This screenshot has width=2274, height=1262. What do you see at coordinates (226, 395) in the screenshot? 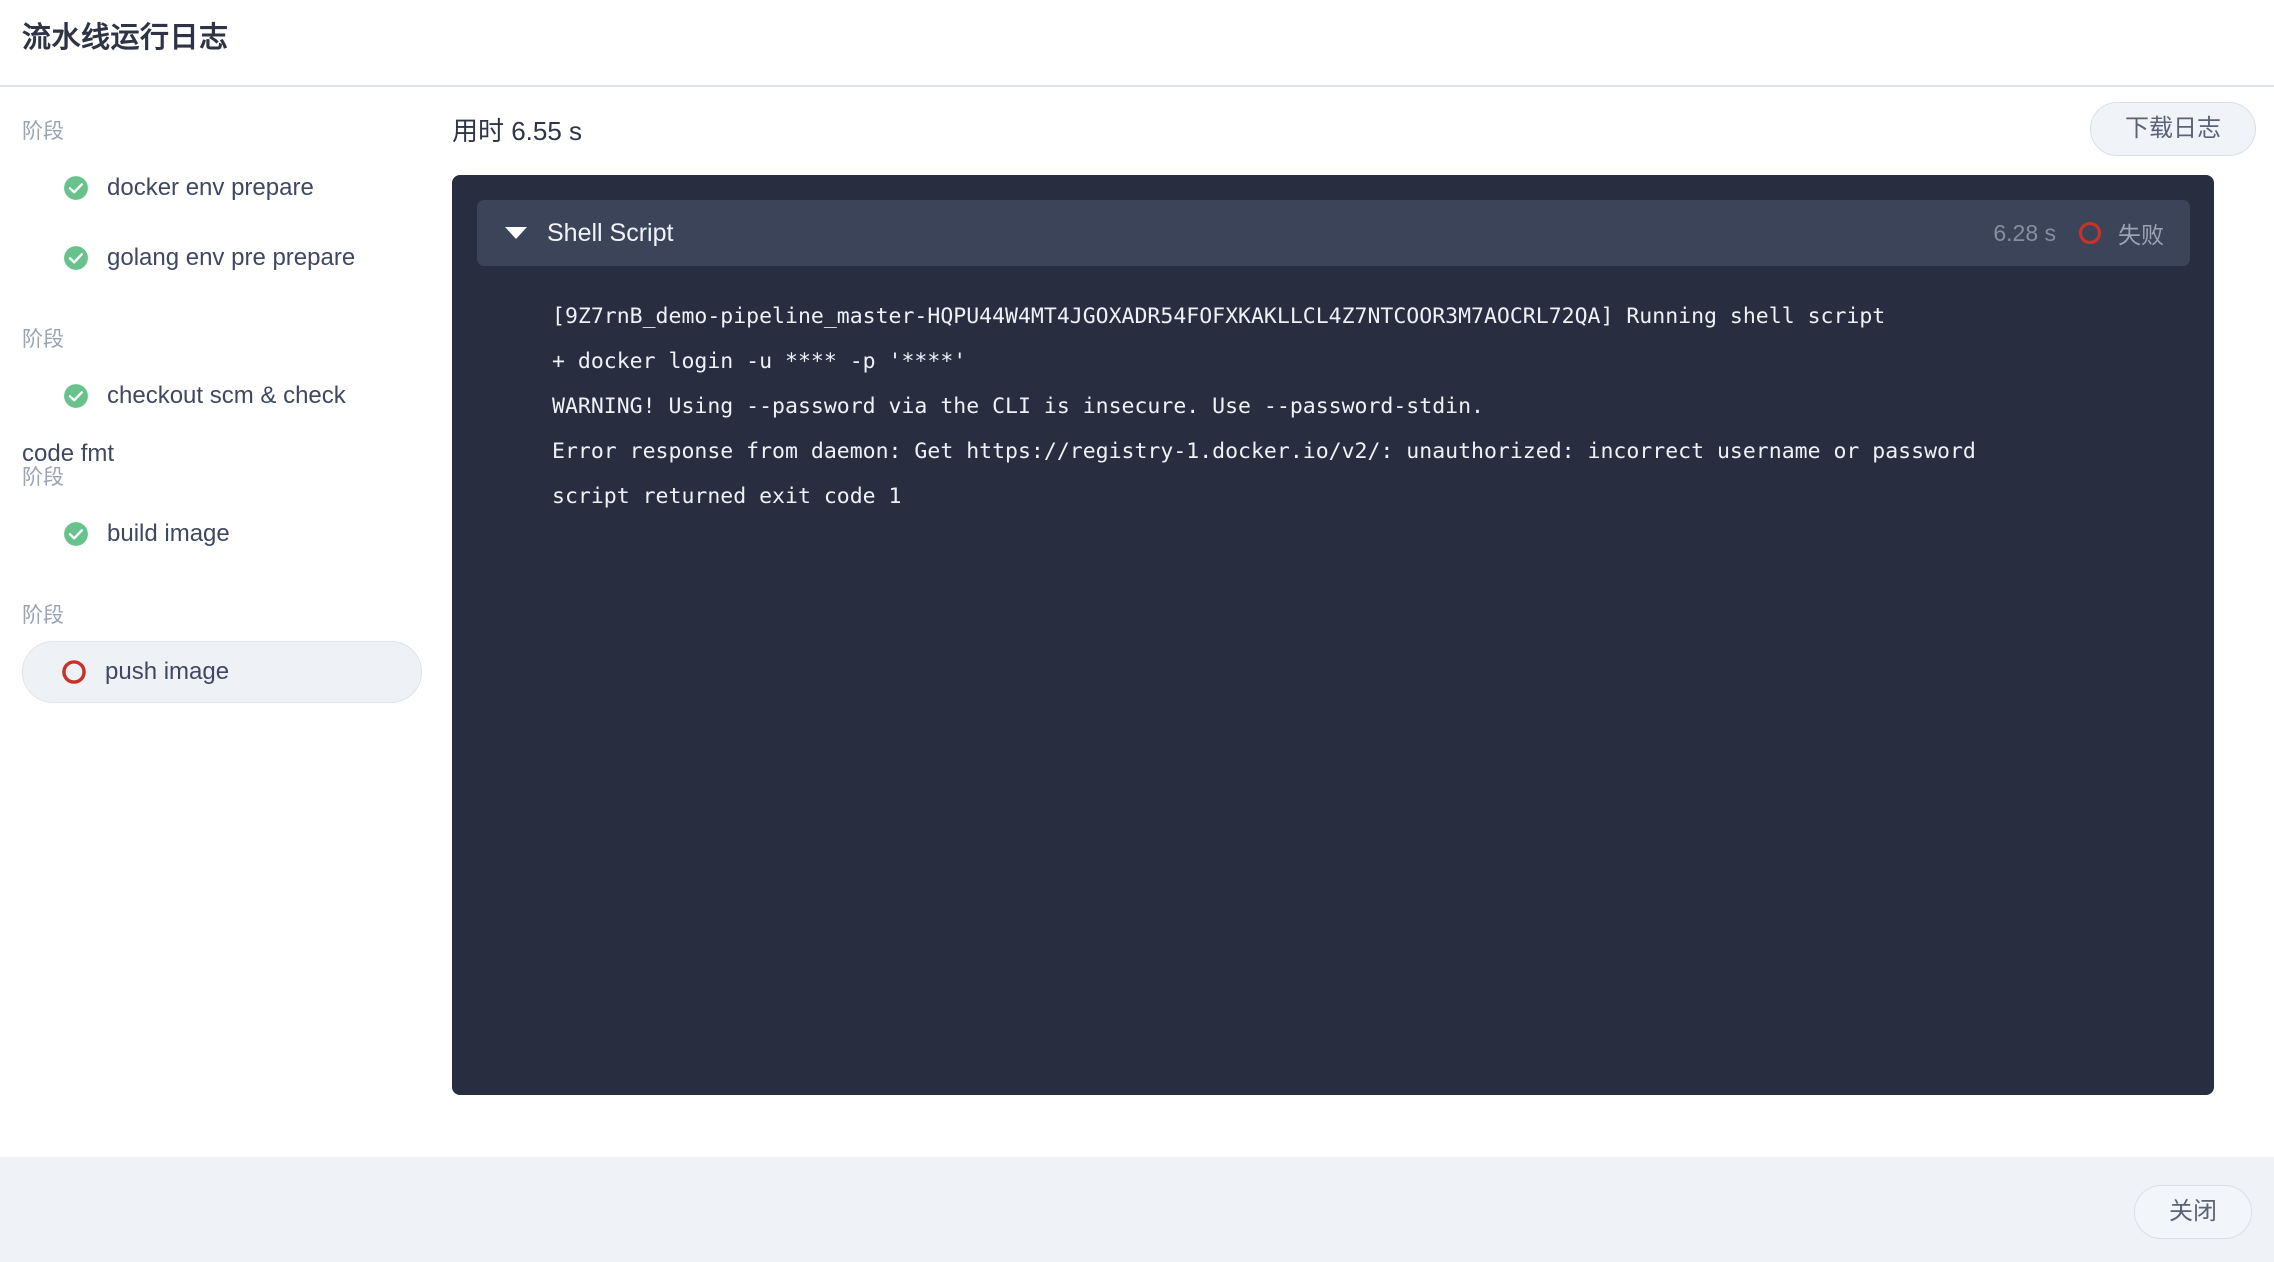
I see `sidebar-item-label: checkout scm & check` at bounding box center [226, 395].